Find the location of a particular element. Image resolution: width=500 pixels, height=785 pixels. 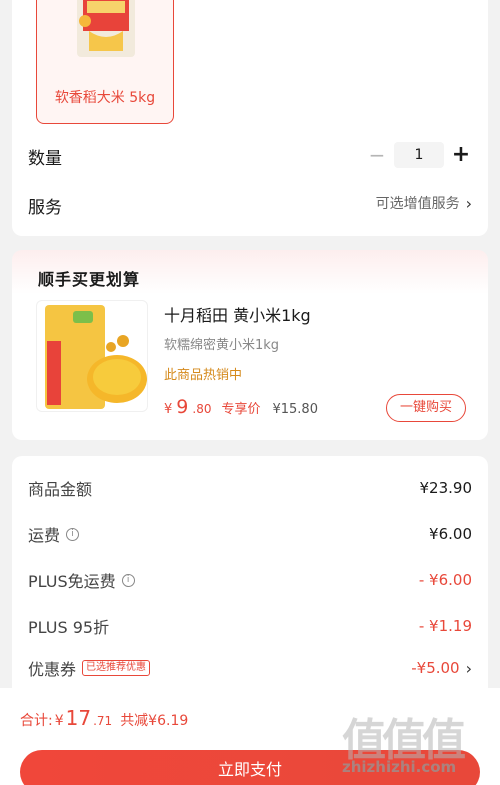

variant-label: 软香稻大米 5kg is located at coordinates (105, 98).